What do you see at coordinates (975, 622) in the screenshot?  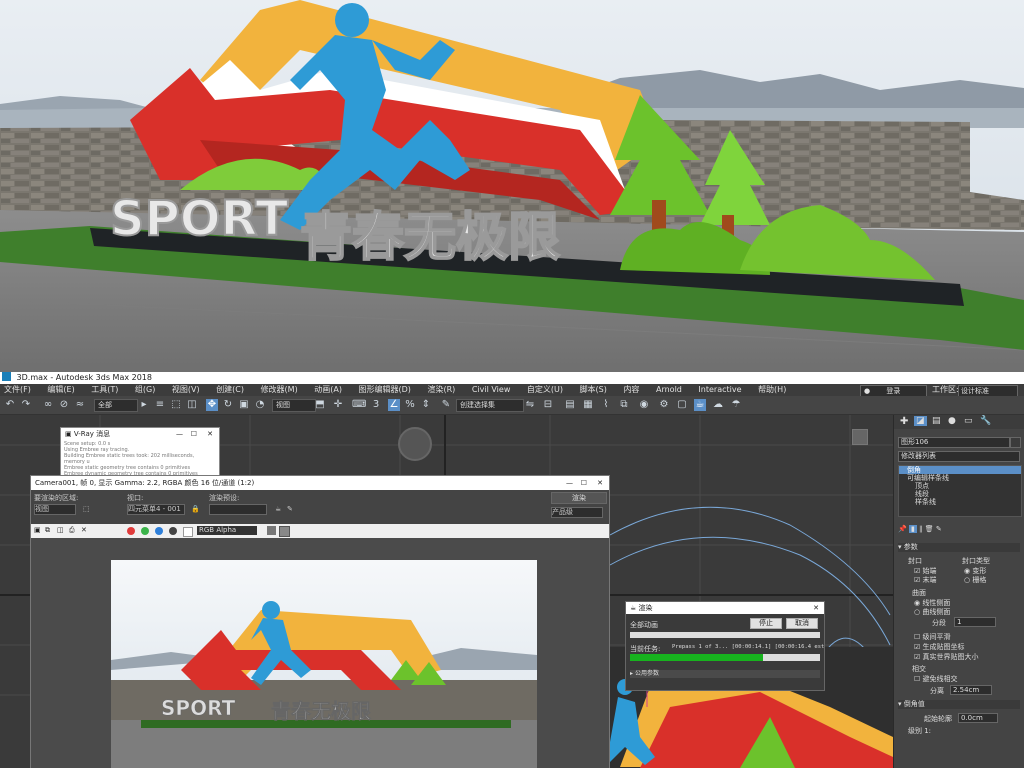 I see `segments-input: 1` at bounding box center [975, 622].